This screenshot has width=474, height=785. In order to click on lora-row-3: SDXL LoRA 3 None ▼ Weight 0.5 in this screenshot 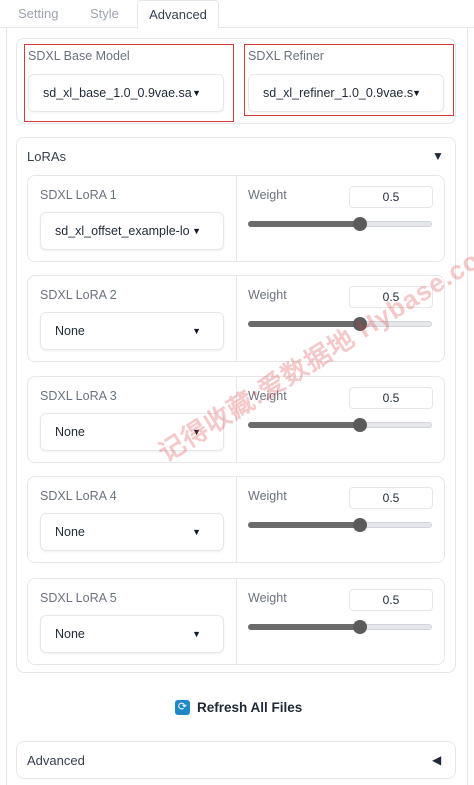, I will do `click(236, 419)`.